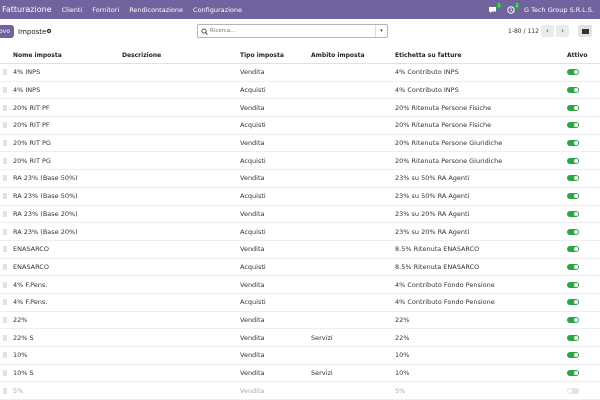 The width and height of the screenshot is (600, 400). Describe the element at coordinates (179, 55) in the screenshot. I see `column-header-description: Descrizione` at that location.